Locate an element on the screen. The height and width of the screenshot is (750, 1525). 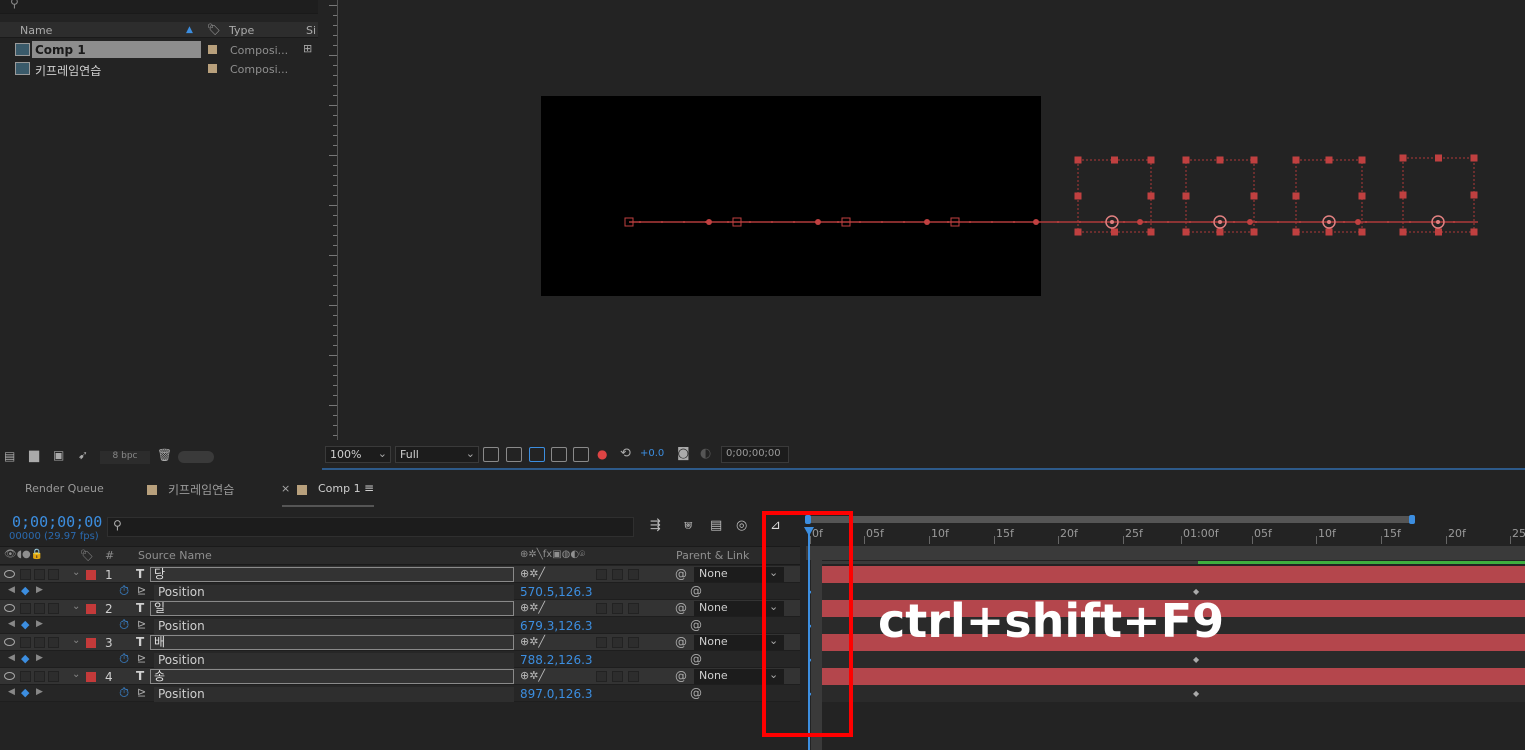
color-management-icon: ⟲ is located at coordinates (625, 453).